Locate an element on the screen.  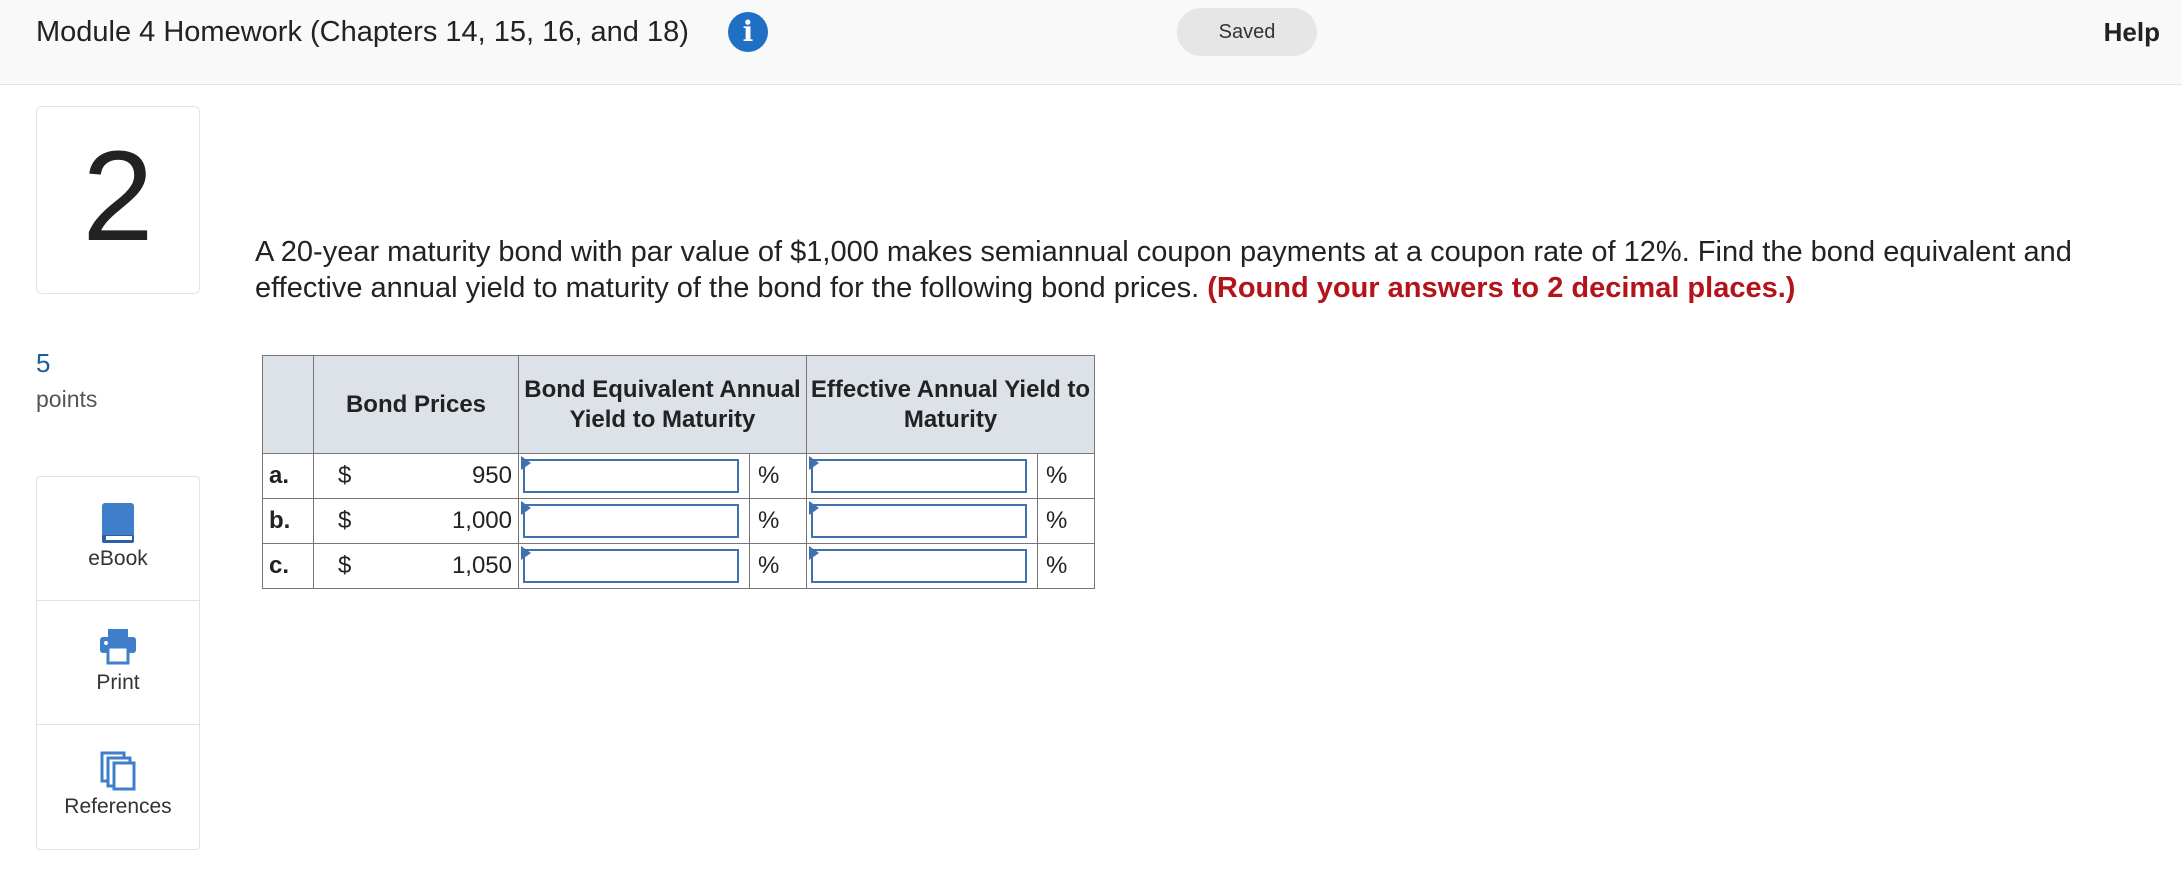
row-label: c. is located at coordinates (288, 566).